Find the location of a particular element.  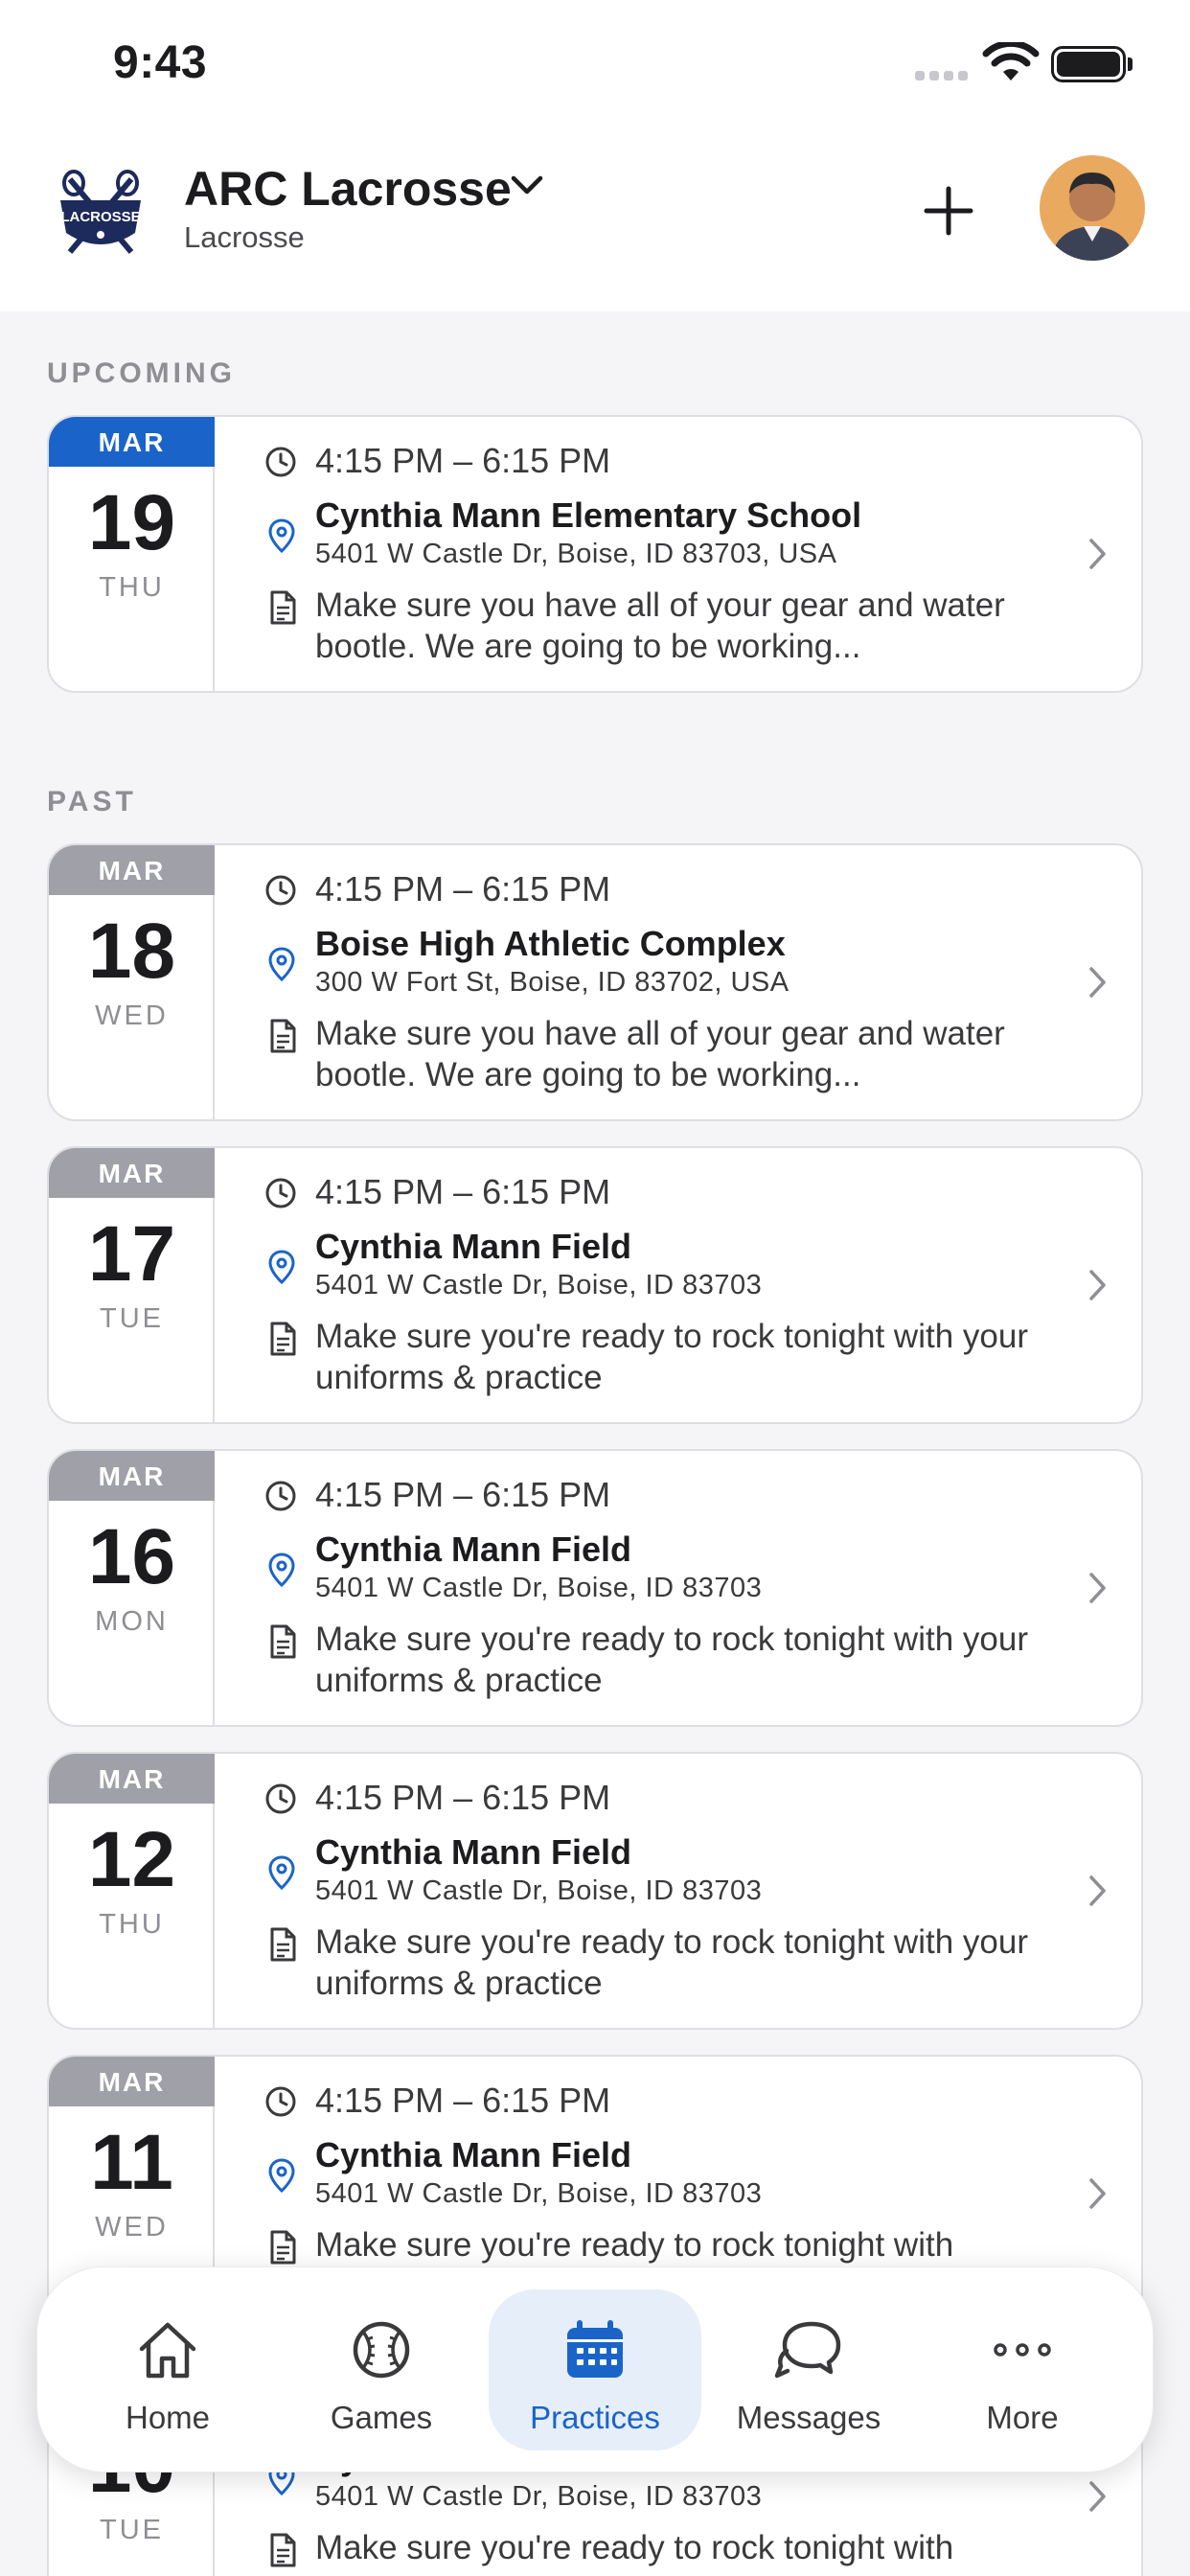

tab-label: More is located at coordinates (1022, 2417).